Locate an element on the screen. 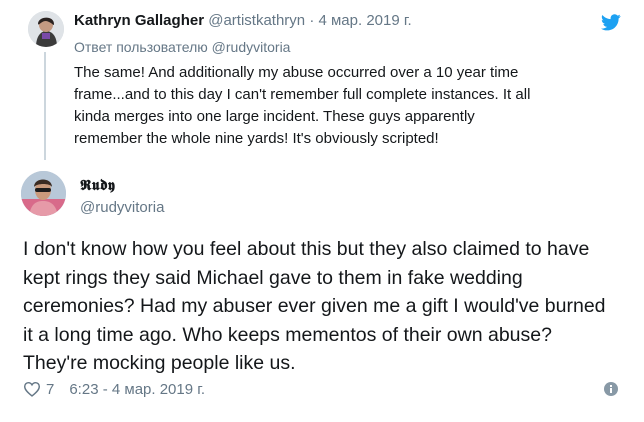 This screenshot has height=422, width=644. twitter-bird-icon is located at coordinates (611, 22).